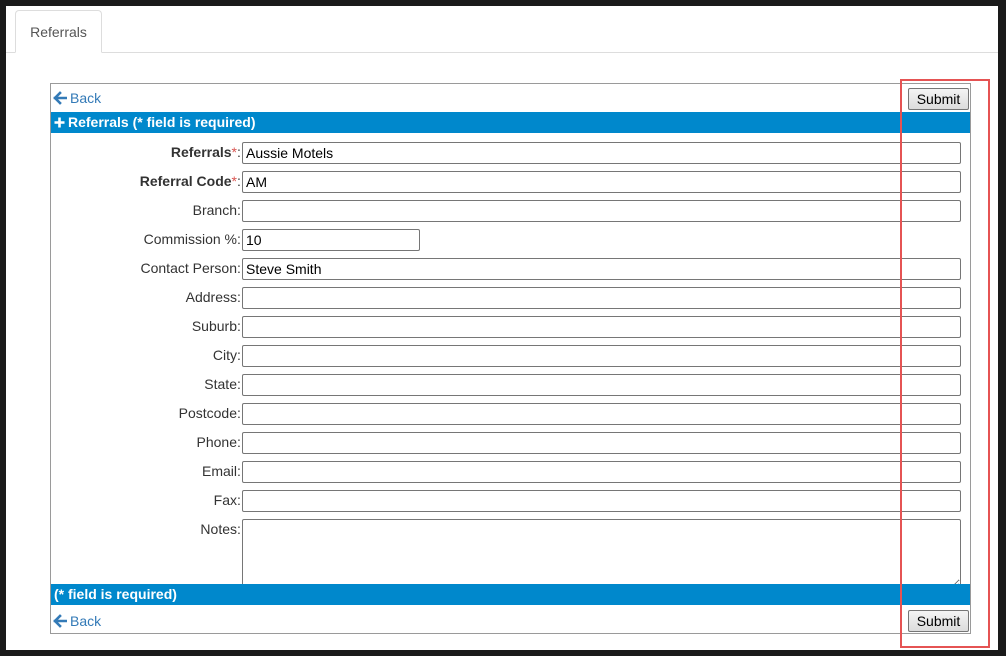  I want to click on referral-code-input, so click(601, 182).